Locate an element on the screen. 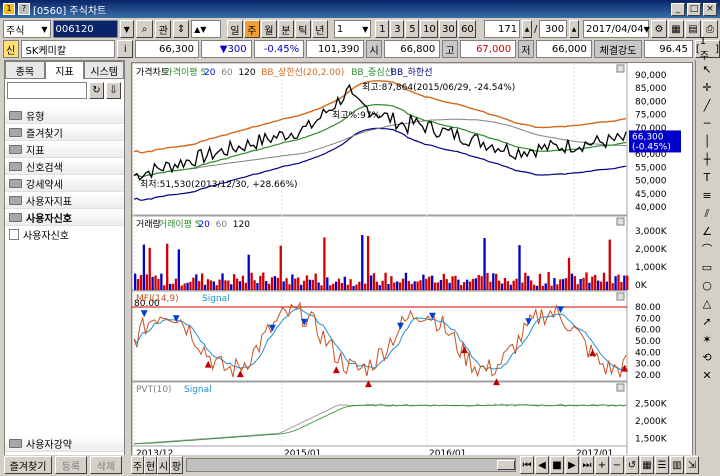 The image size is (720, 476). refresh-icon: ↻ is located at coordinates (96, 90).